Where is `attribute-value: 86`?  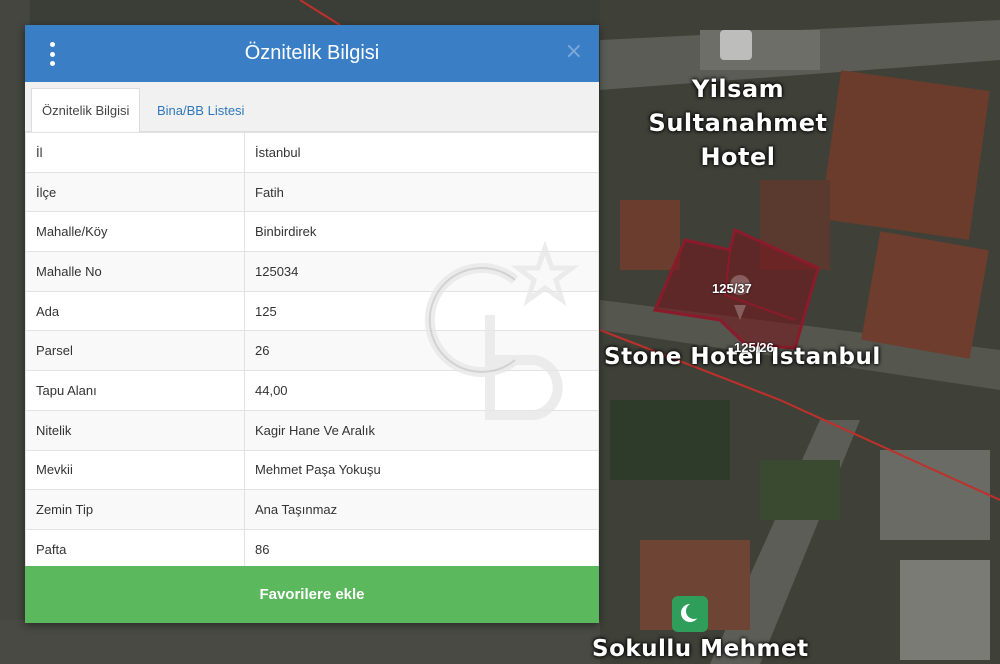 attribute-value: 86 is located at coordinates (421, 549).